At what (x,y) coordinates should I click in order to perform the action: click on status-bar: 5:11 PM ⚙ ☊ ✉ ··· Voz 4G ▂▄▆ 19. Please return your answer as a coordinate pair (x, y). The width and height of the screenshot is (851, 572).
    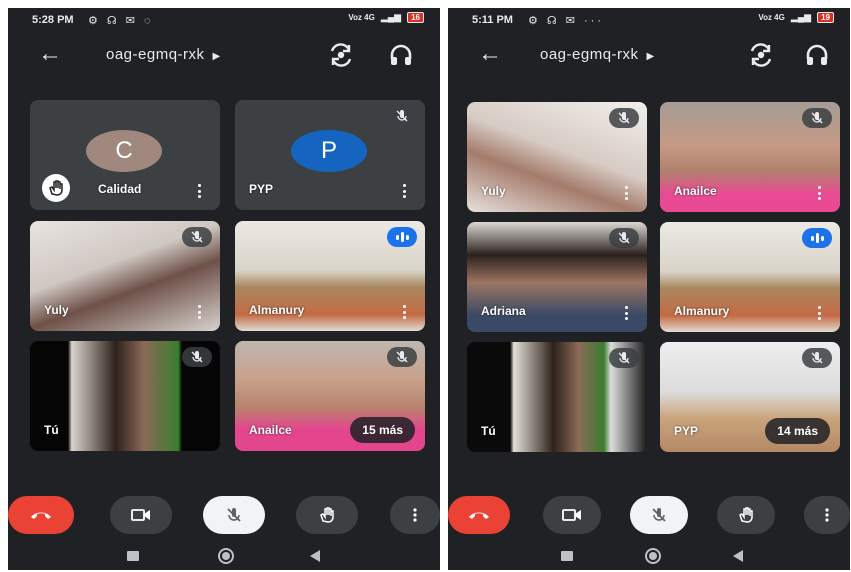
    Looking at the image, I should click on (649, 19).